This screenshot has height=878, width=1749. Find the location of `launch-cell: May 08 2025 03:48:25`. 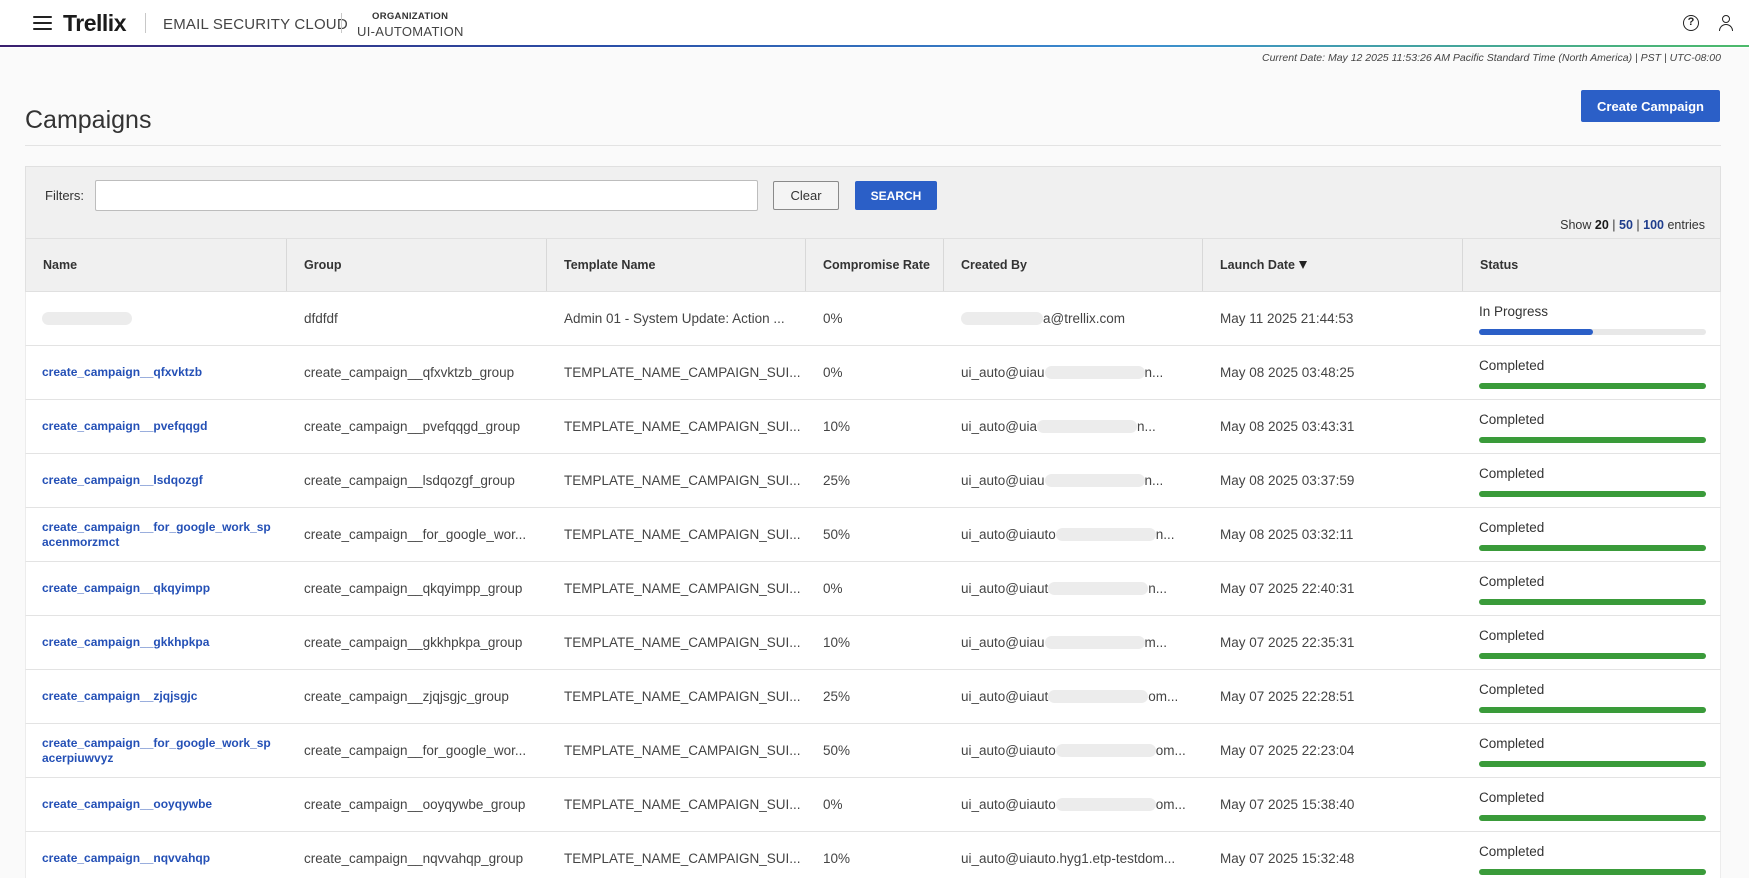

launch-cell: May 08 2025 03:48:25 is located at coordinates (1287, 372).